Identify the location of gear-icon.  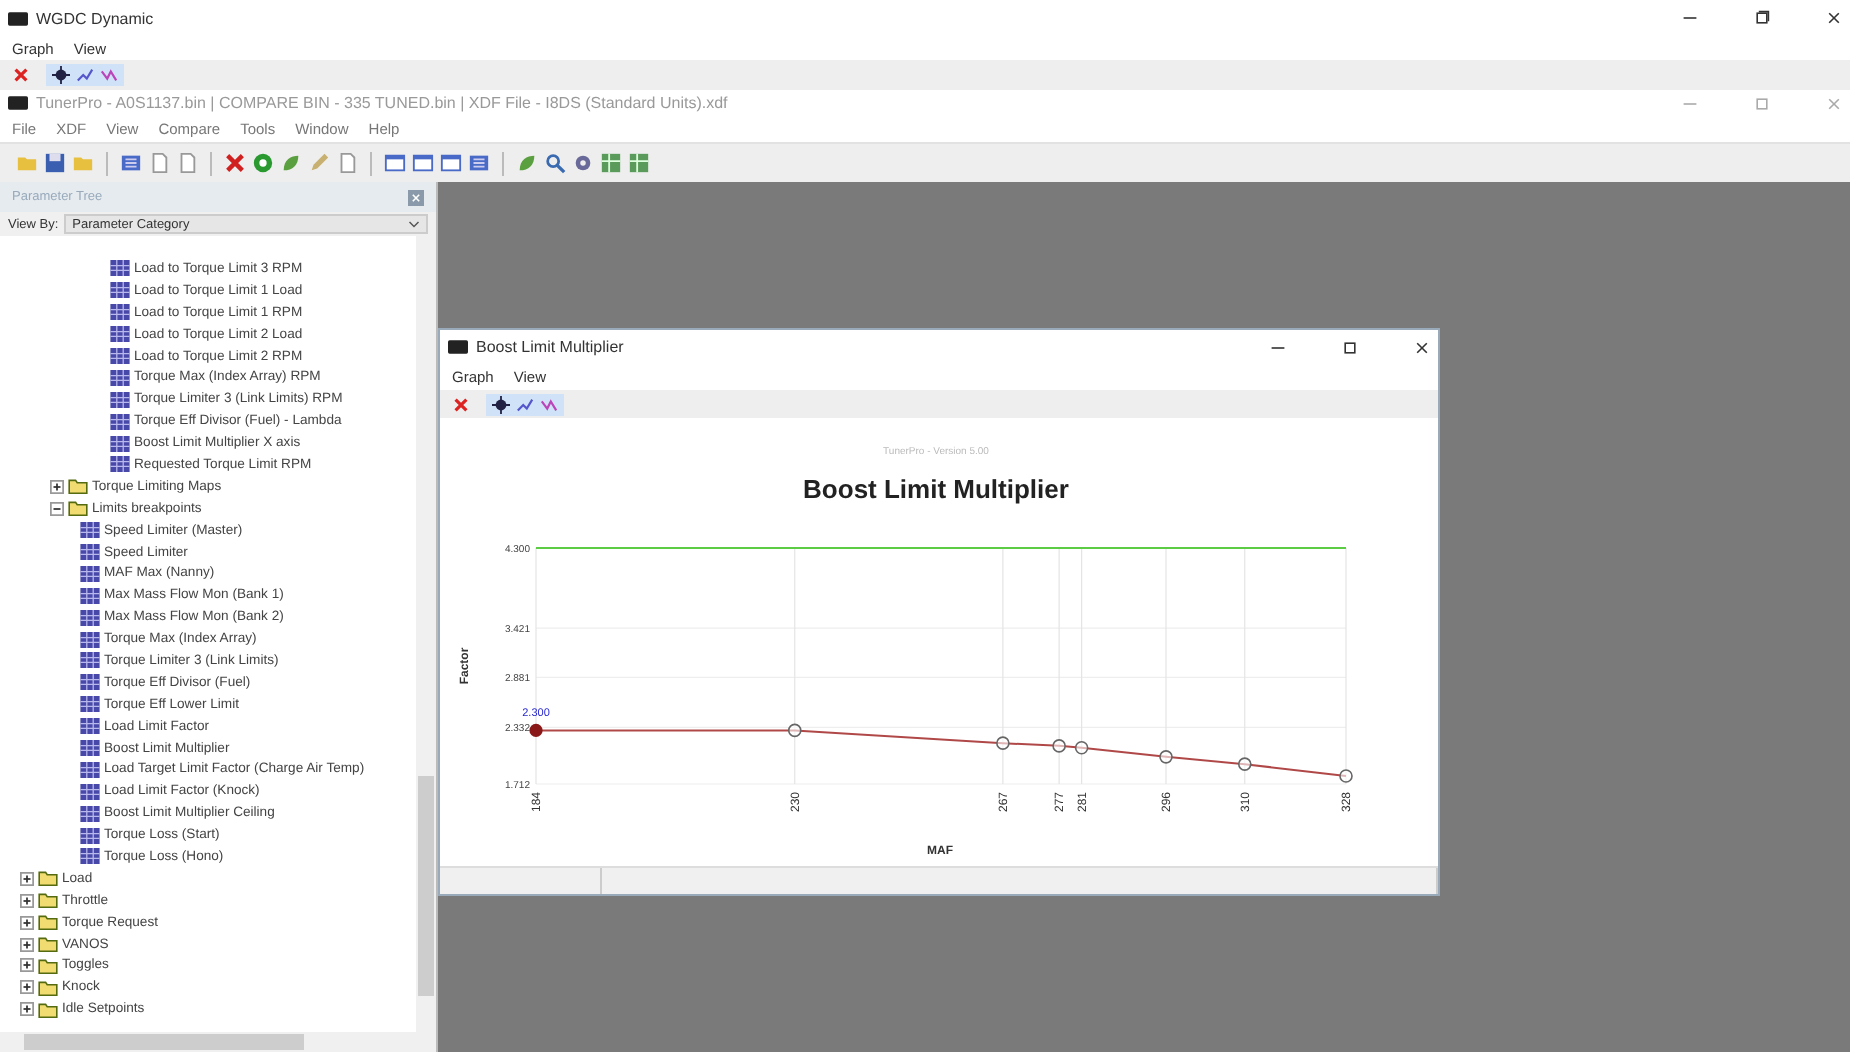
(583, 163).